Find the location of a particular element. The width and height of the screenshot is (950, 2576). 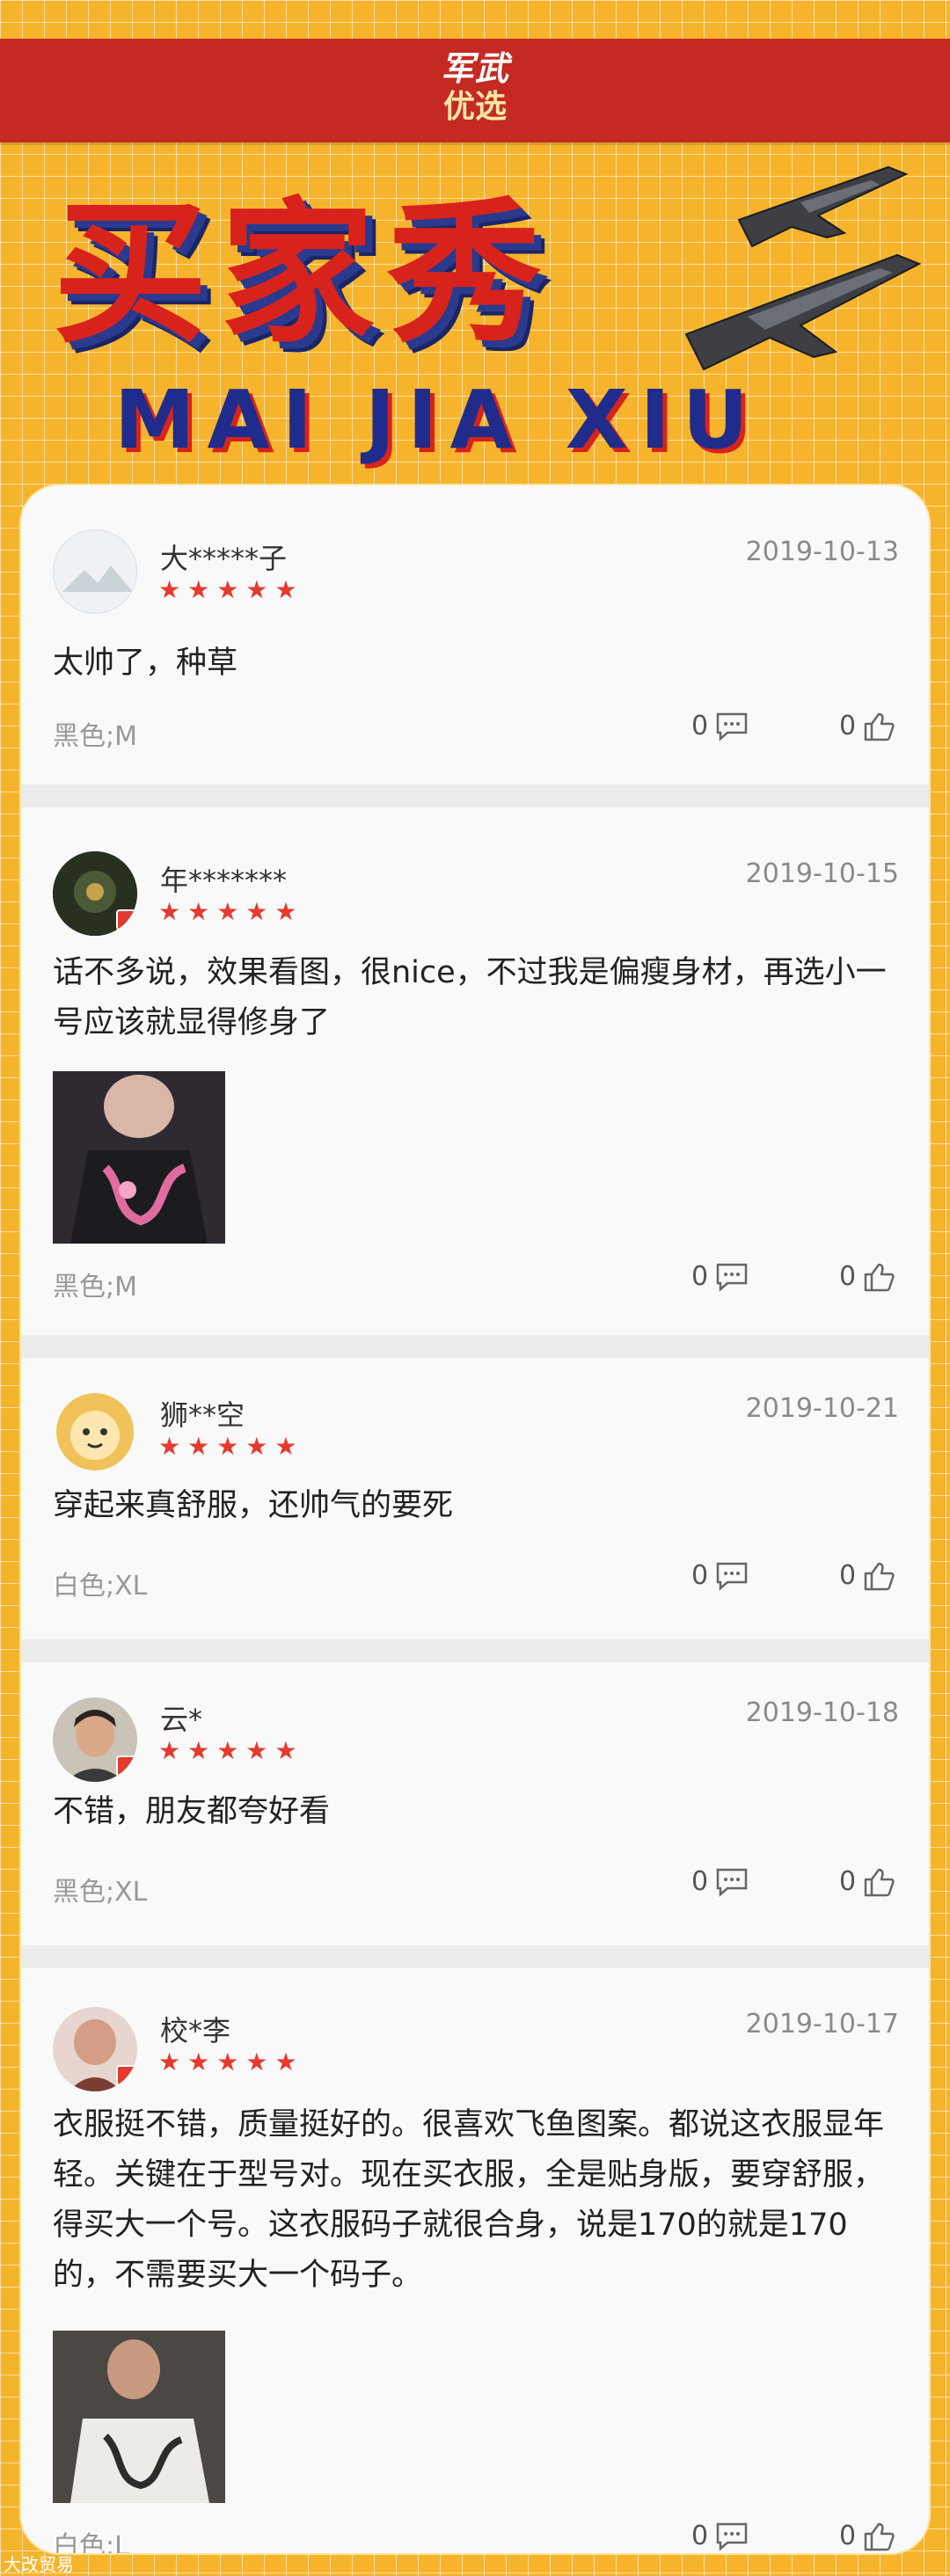

review-item: 云* ★★★★★ 2019-10-18 不错，朋友都夸好看 黑色;XL 0 0 is located at coordinates (475, 1803).